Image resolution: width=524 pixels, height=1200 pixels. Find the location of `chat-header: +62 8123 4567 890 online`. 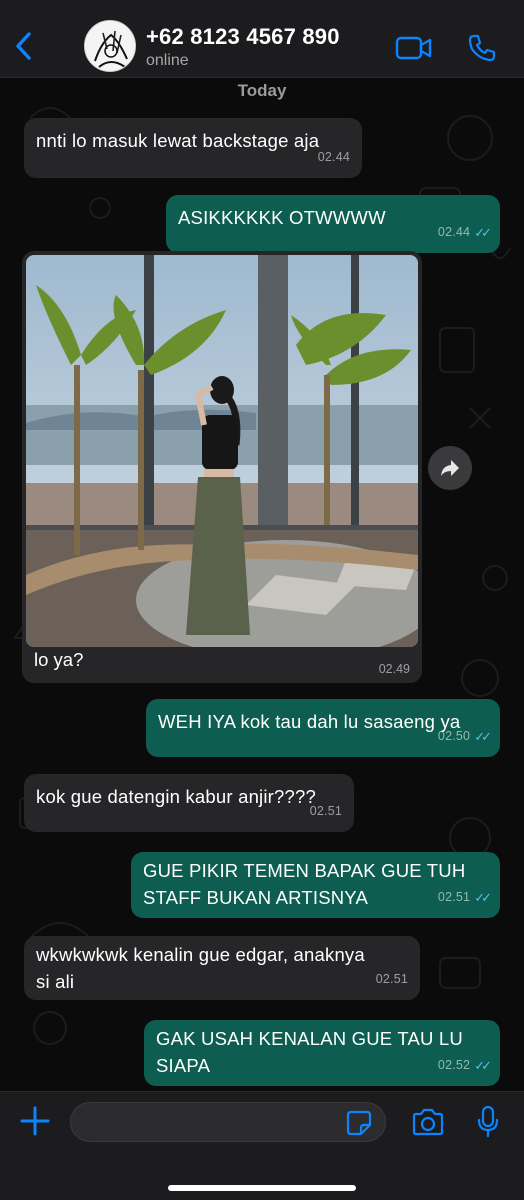

chat-header: +62 8123 4567 890 online is located at coordinates (262, 39).